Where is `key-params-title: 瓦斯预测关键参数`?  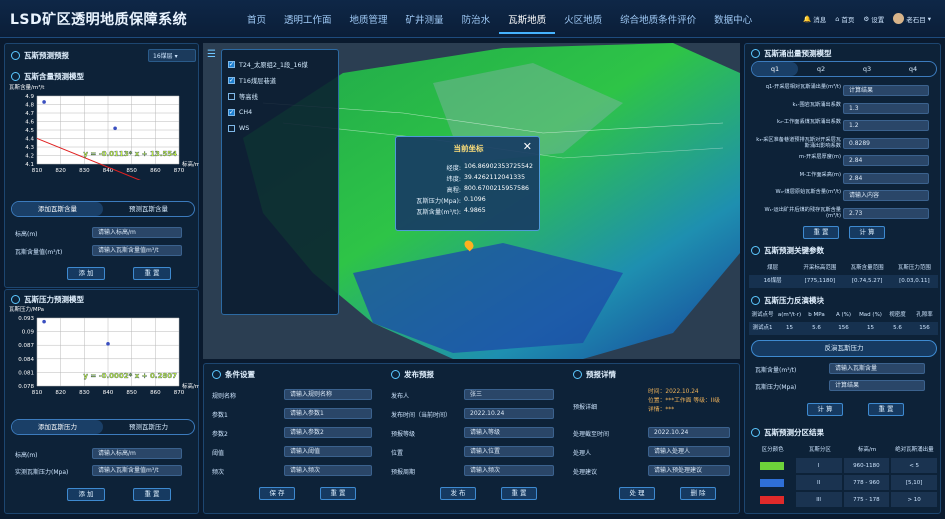
key-params-title: 瓦斯预测关键参数 is located at coordinates (787, 250).